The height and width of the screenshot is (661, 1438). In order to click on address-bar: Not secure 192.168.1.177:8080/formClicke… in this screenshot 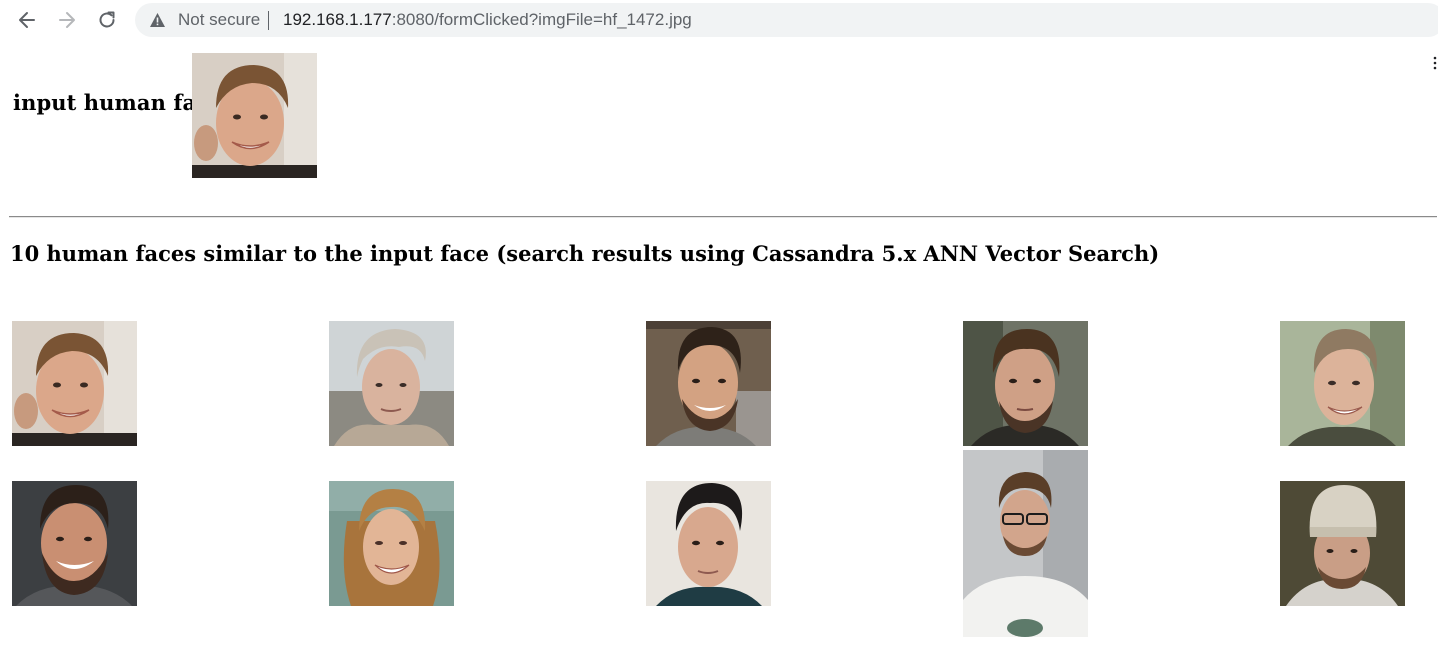, I will do `click(786, 20)`.